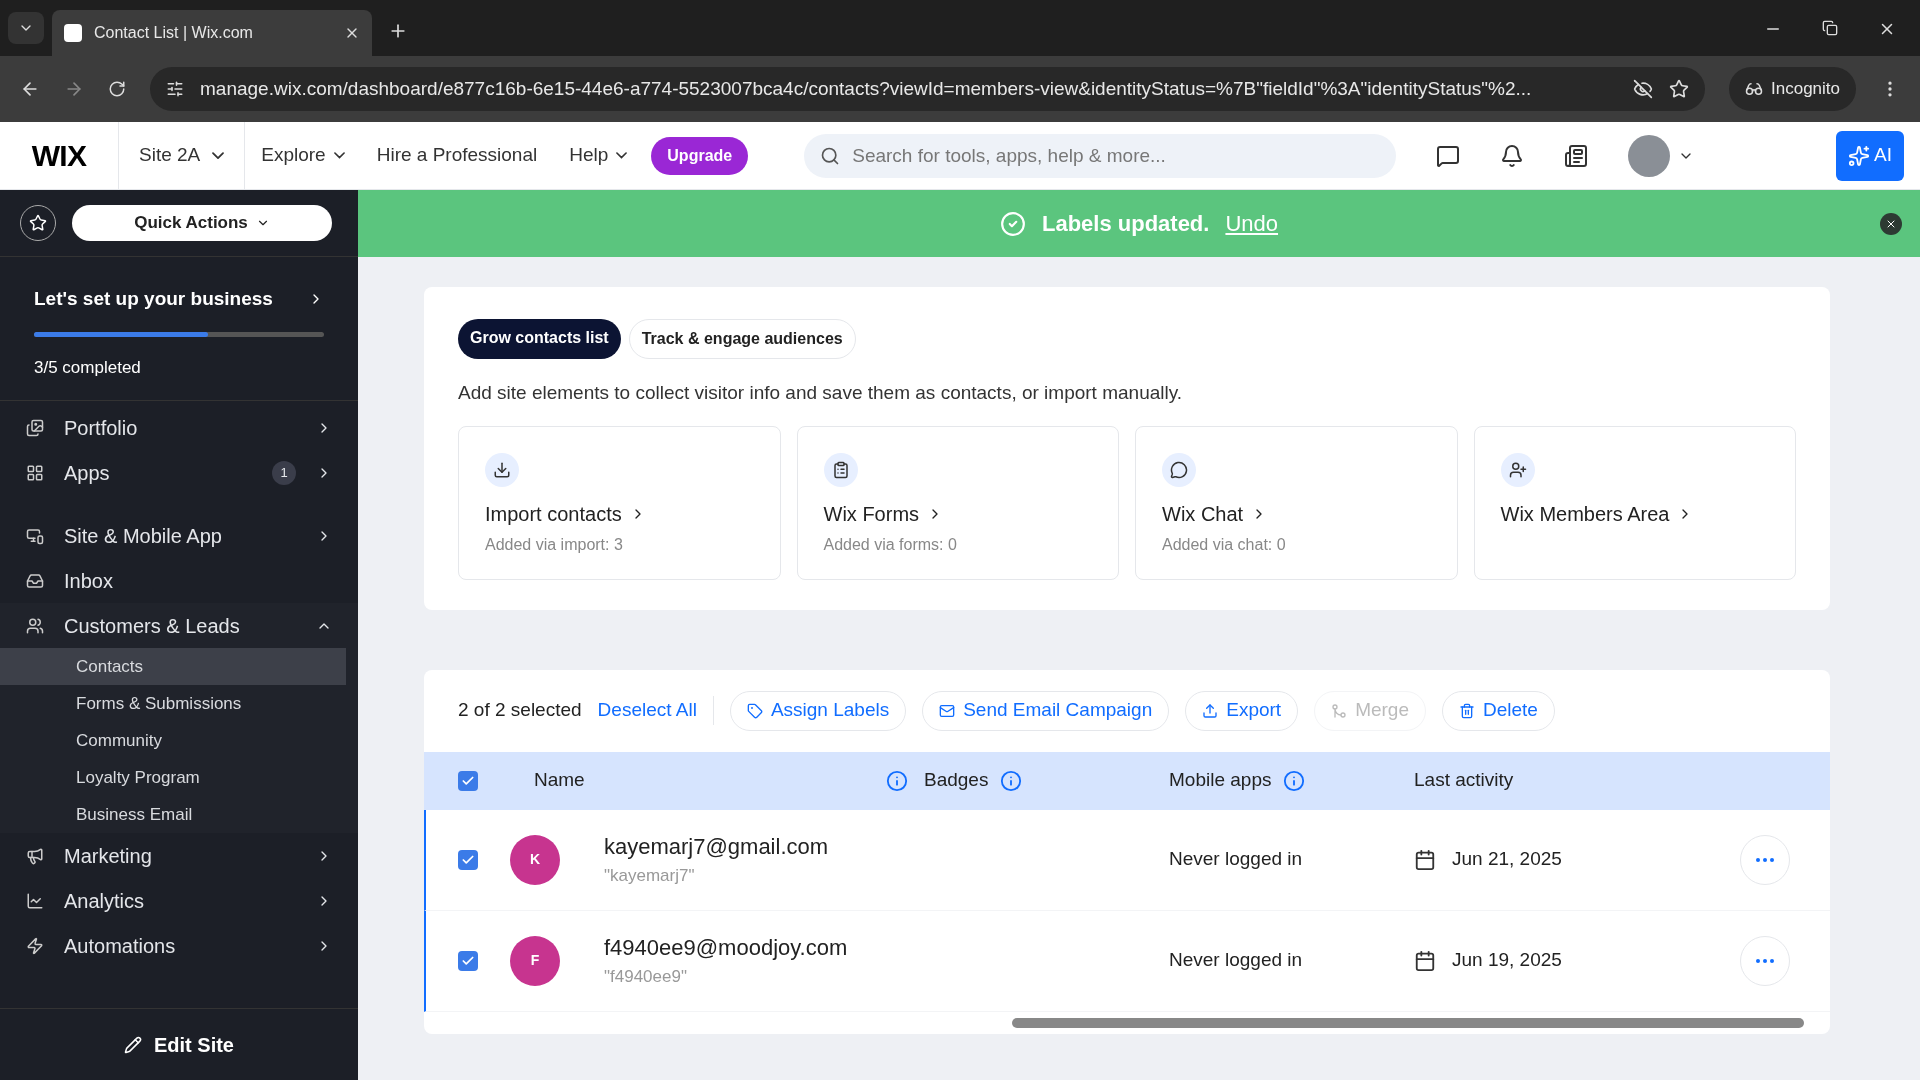  Describe the element at coordinates (1576, 155) in the screenshot. I see `news-icon` at that location.